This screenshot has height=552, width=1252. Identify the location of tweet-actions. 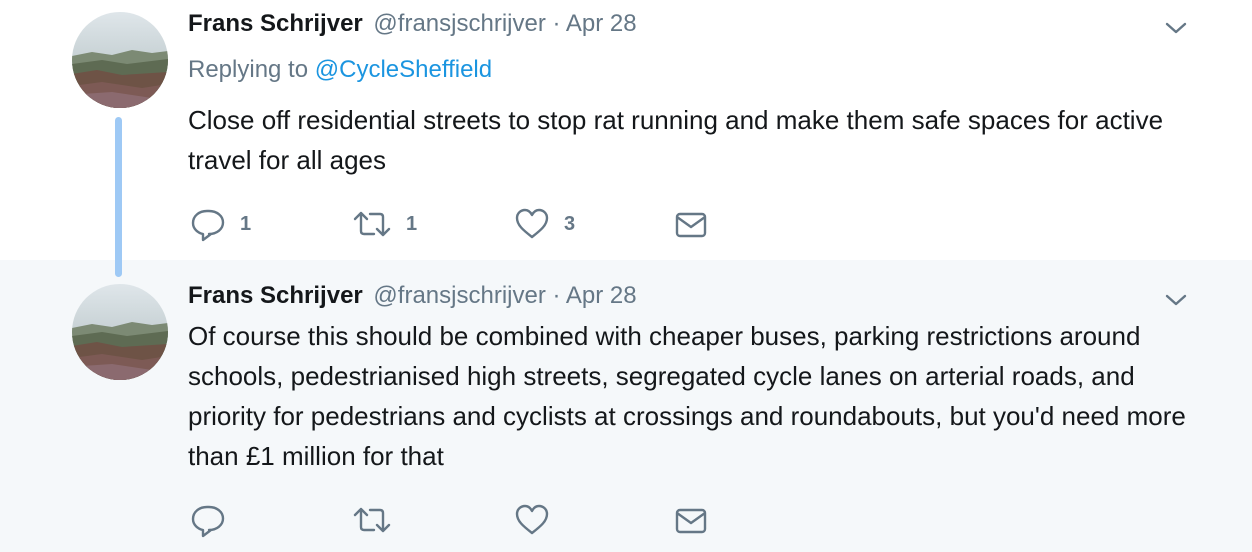
(468, 520).